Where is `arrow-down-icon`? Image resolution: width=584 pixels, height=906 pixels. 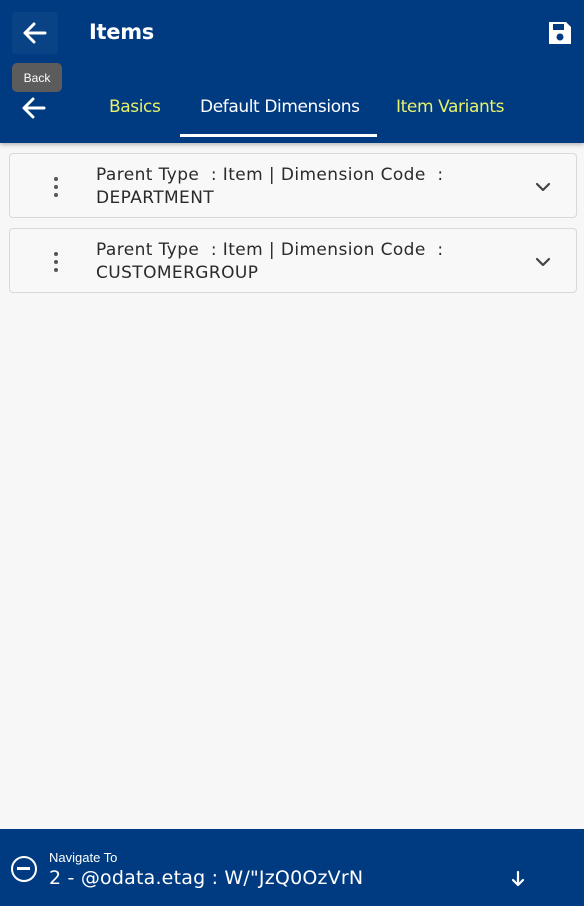
arrow-down-icon is located at coordinates (518, 879).